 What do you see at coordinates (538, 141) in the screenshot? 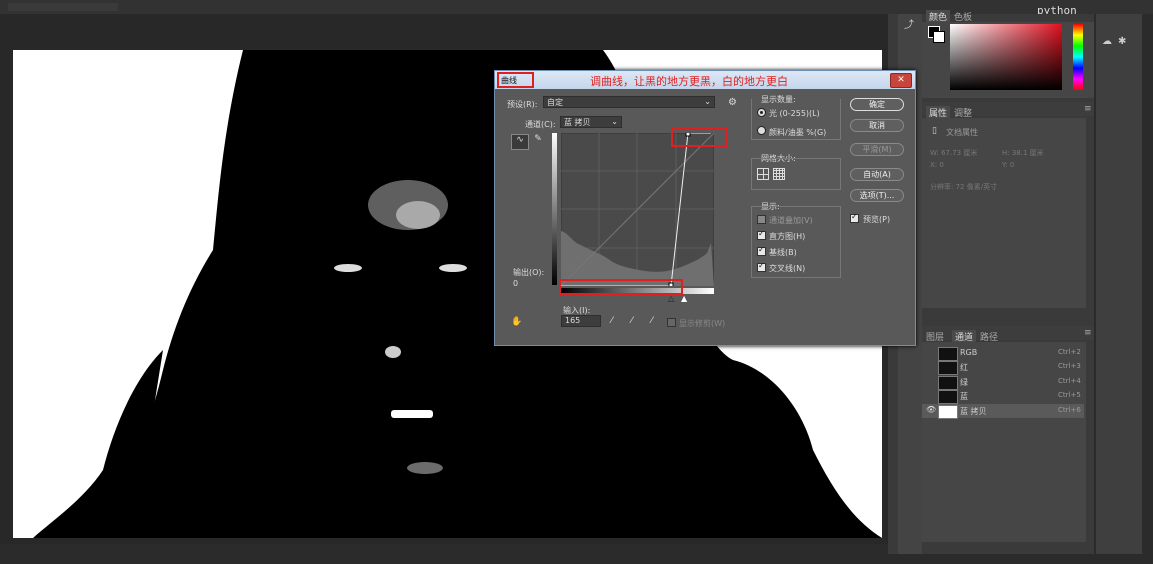
I see `pencil-icon: ✎` at bounding box center [538, 141].